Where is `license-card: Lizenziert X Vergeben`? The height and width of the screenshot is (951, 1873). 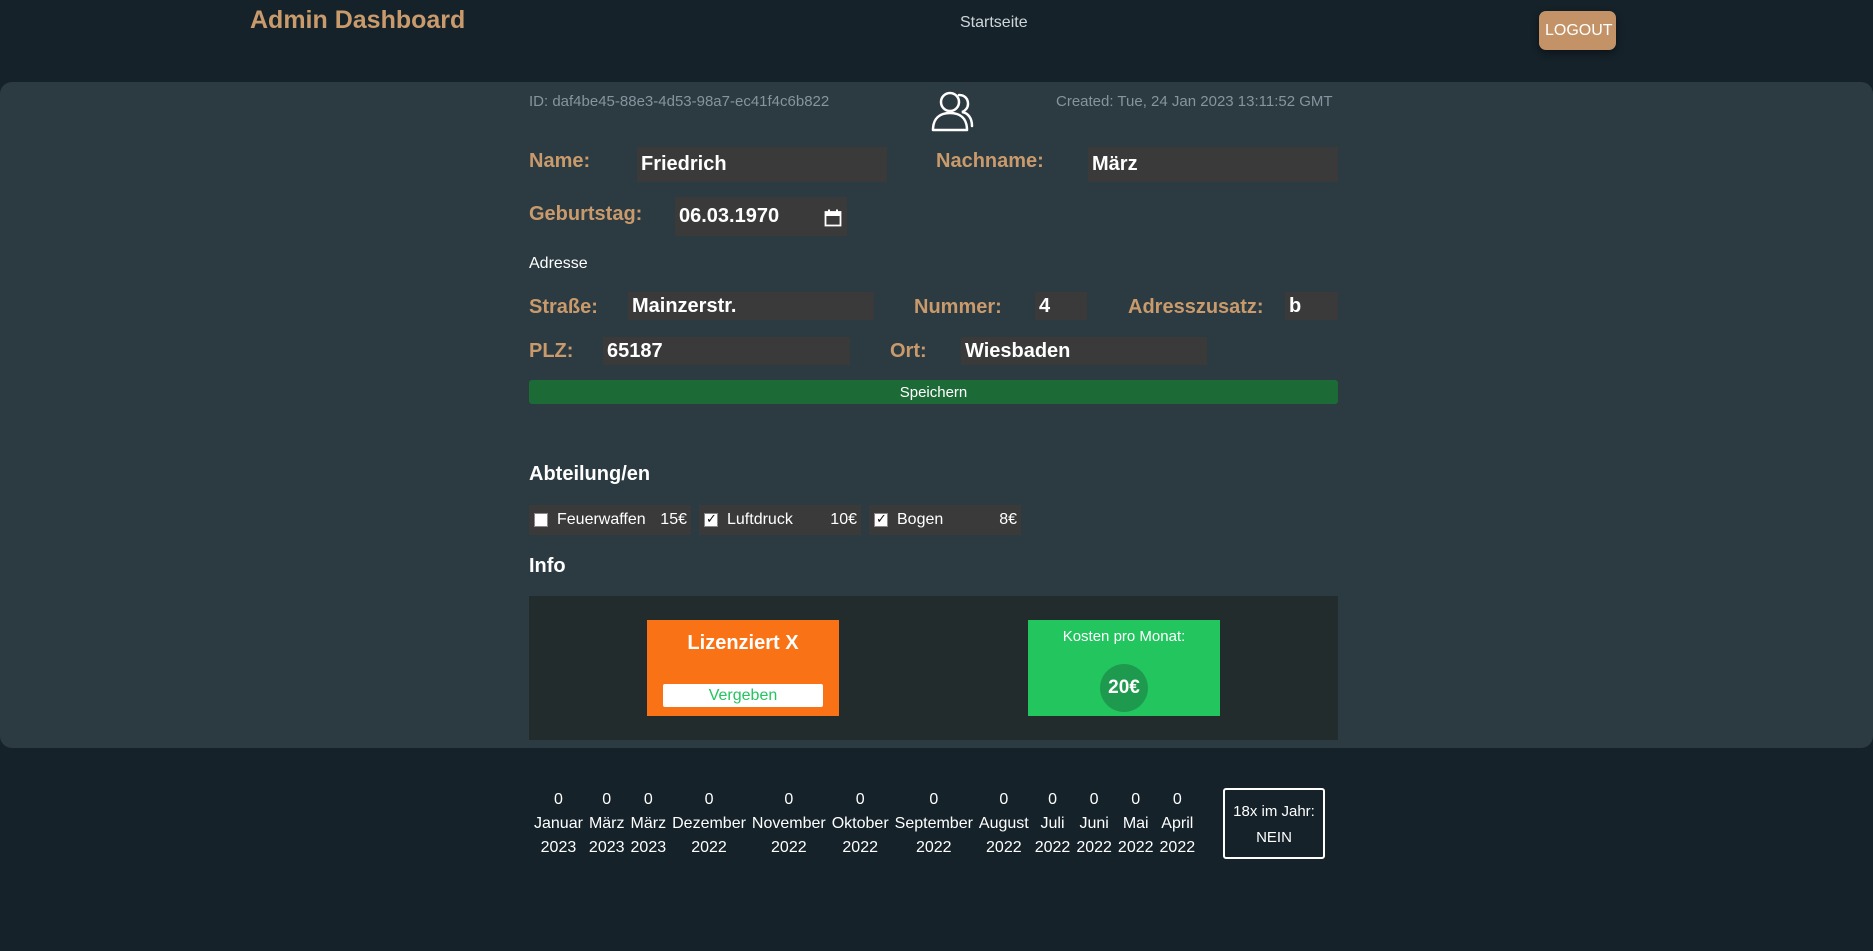 license-card: Lizenziert X Vergeben is located at coordinates (743, 668).